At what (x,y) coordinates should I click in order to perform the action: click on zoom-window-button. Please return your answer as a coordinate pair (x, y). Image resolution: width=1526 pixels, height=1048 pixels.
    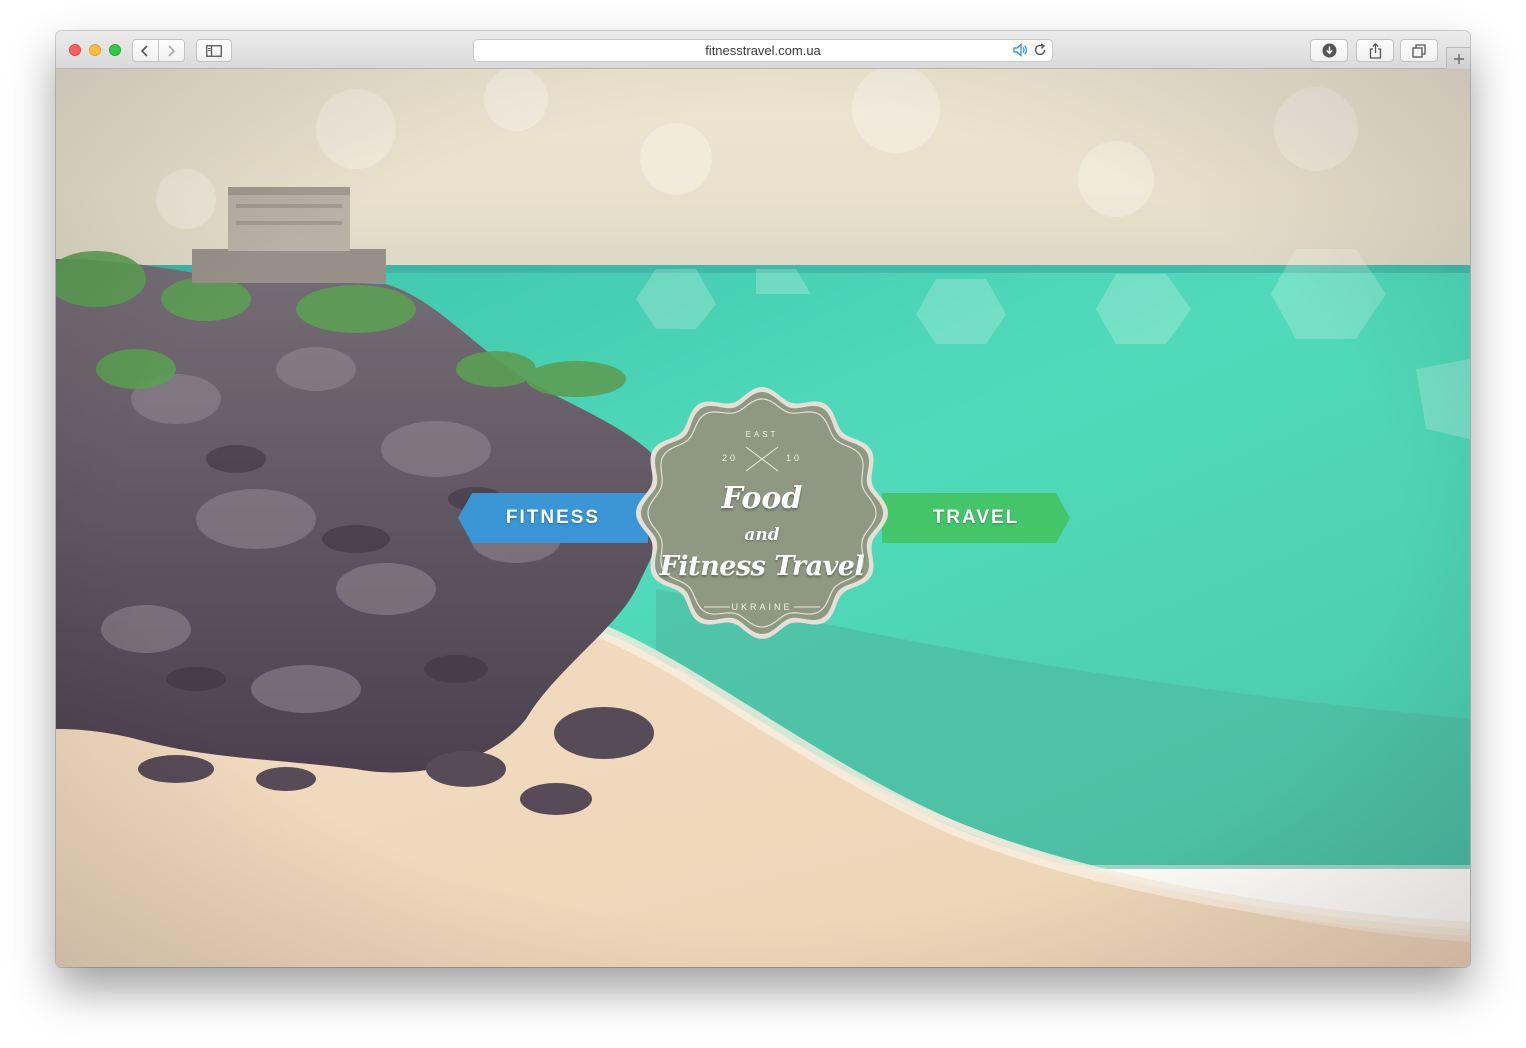
    Looking at the image, I should click on (115, 50).